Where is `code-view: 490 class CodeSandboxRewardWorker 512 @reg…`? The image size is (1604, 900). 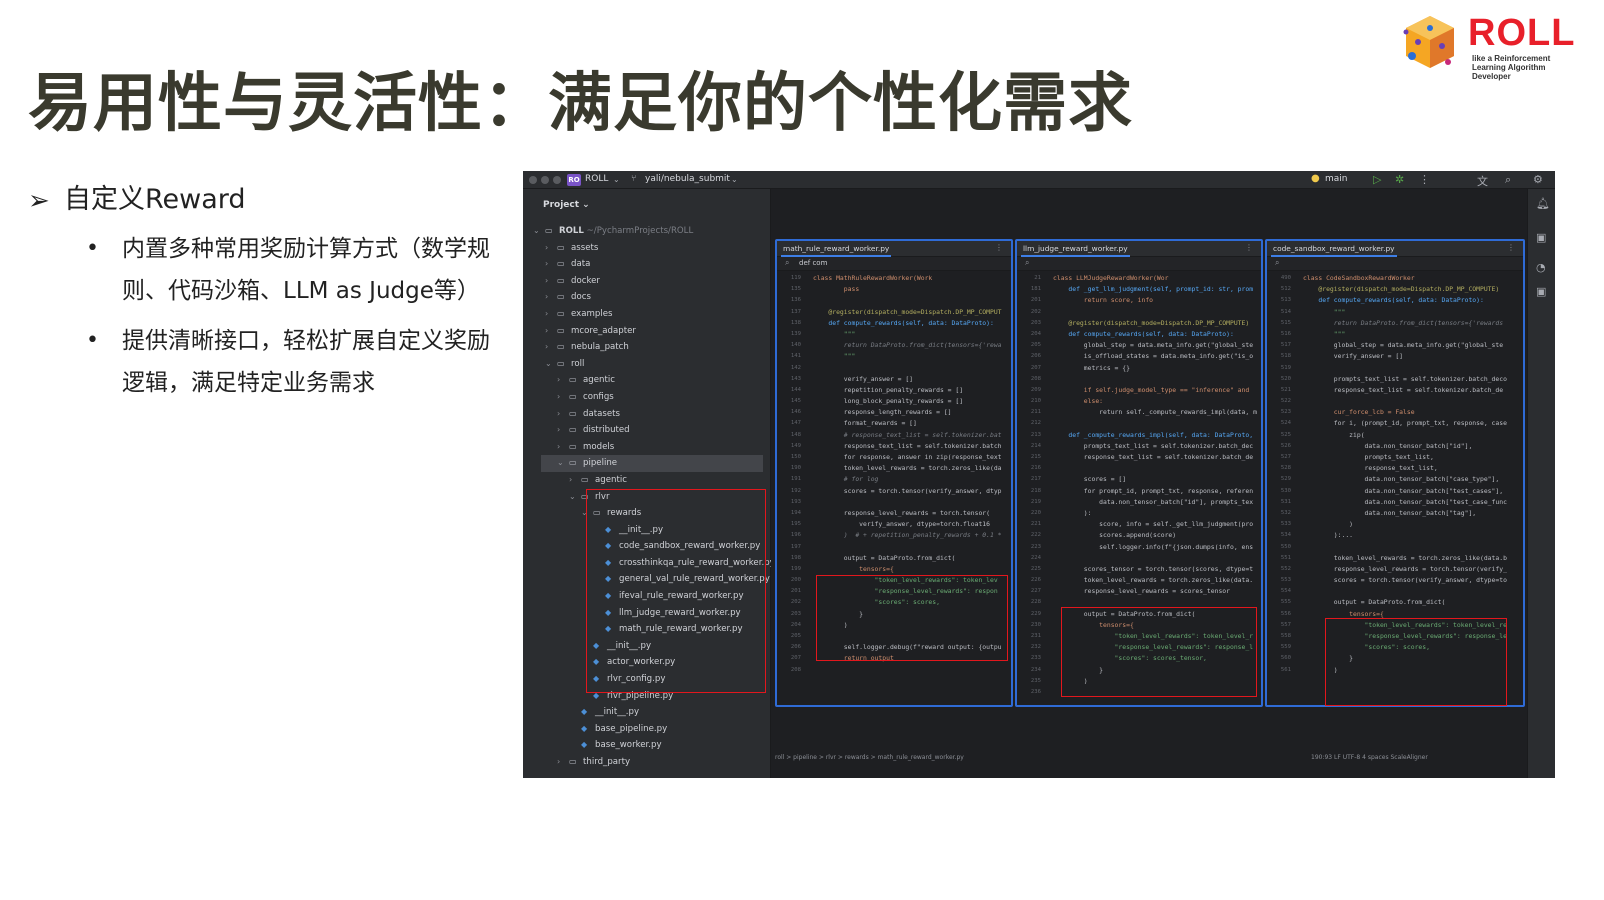 code-view: 490 class CodeSandboxRewardWorker 512 @reg… is located at coordinates (1395, 474).